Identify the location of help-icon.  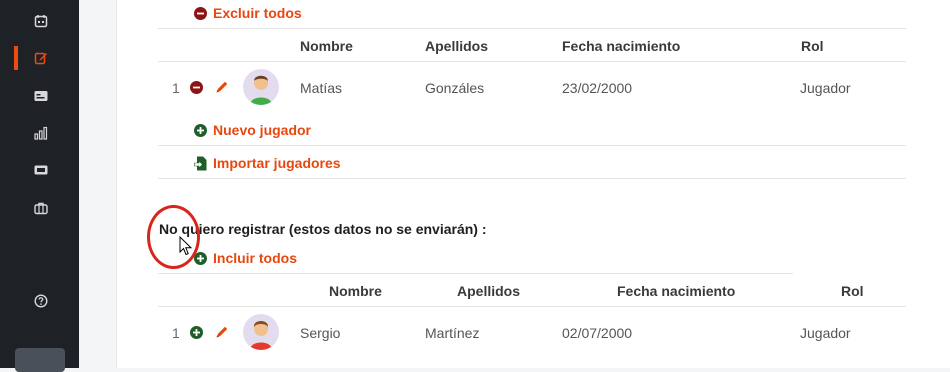
(41, 301).